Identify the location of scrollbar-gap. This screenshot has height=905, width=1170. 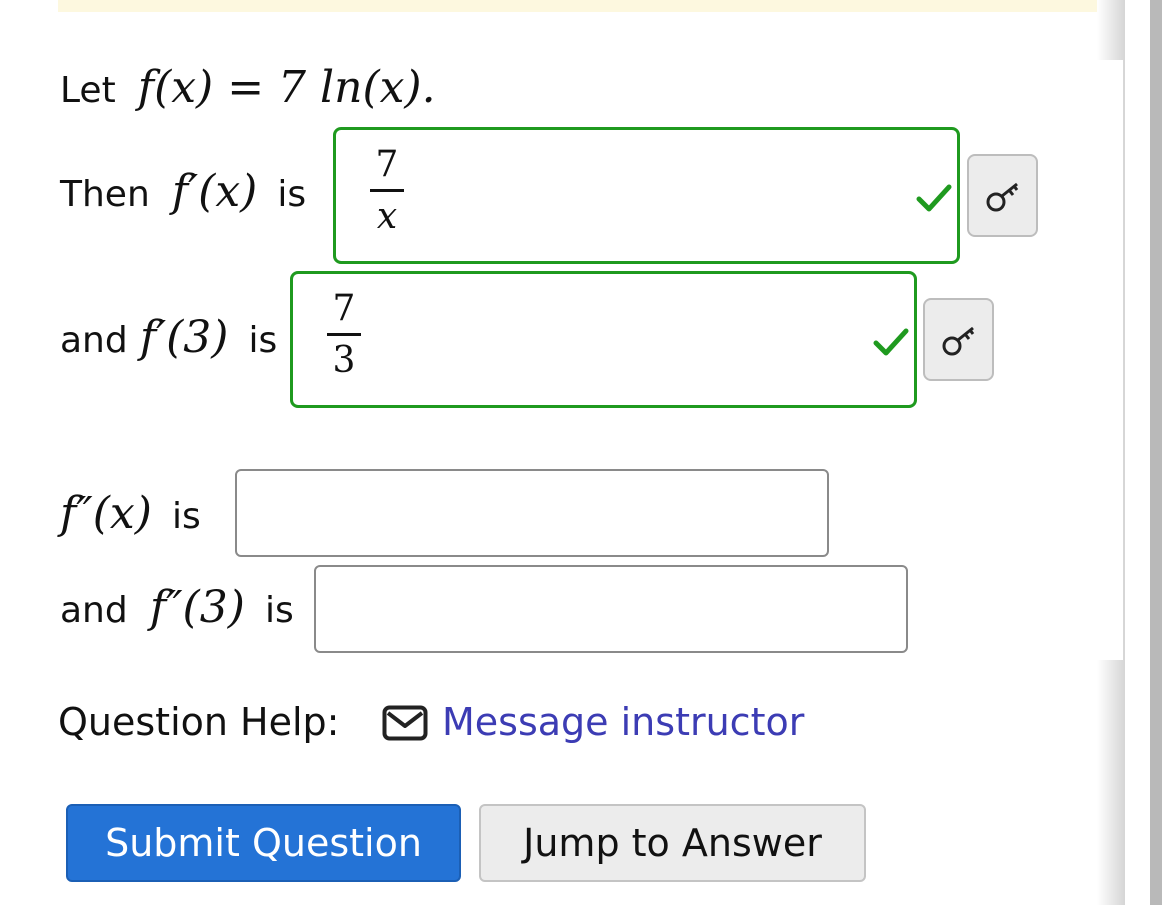
(1110, 360).